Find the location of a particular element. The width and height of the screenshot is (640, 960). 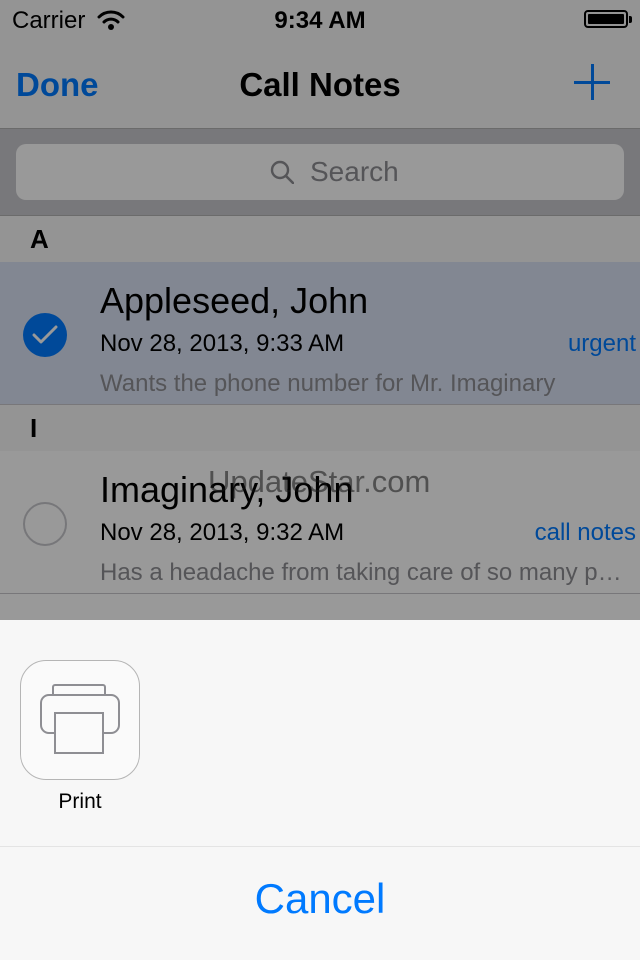

watermark: UpdateStar.com is located at coordinates (319, 481).